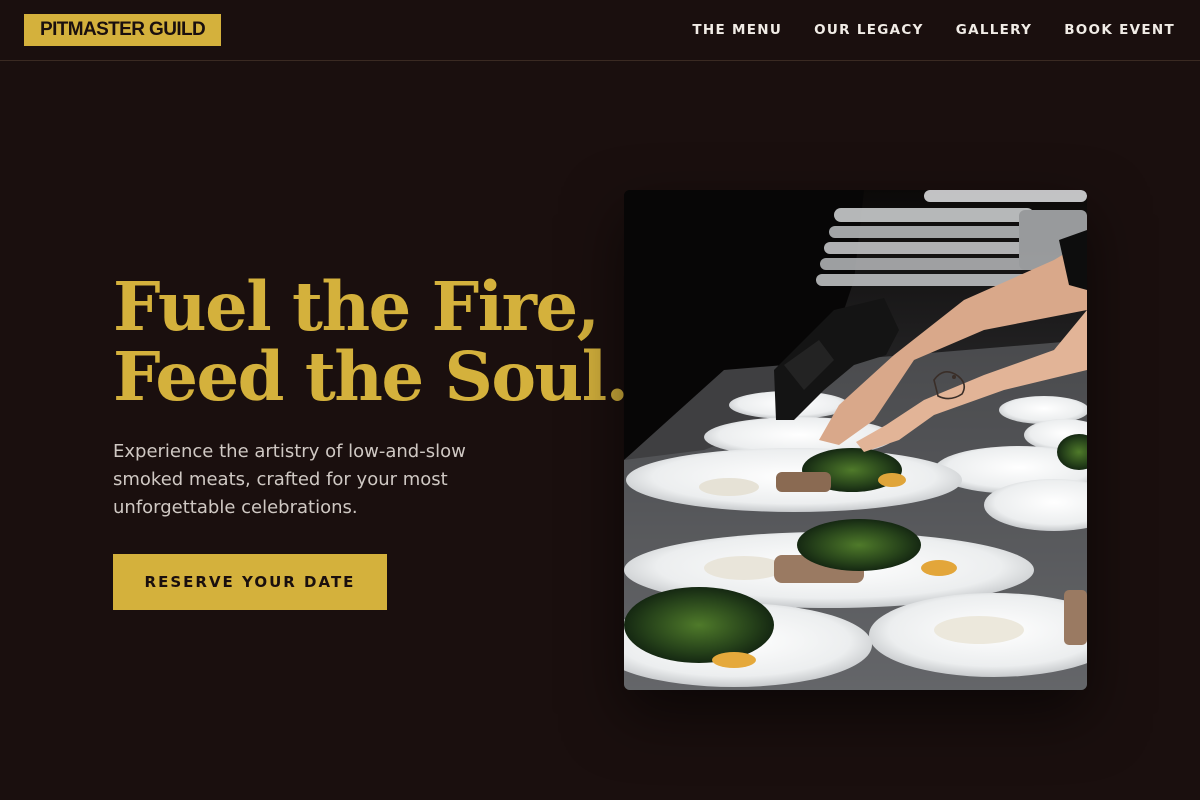 This screenshot has height=800, width=1200. Describe the element at coordinates (869, 30) in the screenshot. I see `nav-item-legacy: OUR LEGACY` at that location.